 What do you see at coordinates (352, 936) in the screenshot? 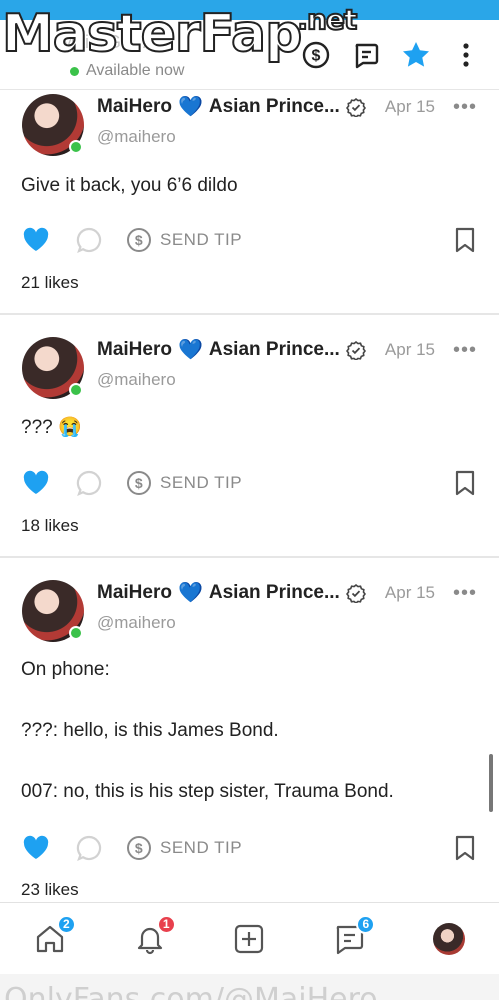
I see `nav-messages: 6` at bounding box center [352, 936].